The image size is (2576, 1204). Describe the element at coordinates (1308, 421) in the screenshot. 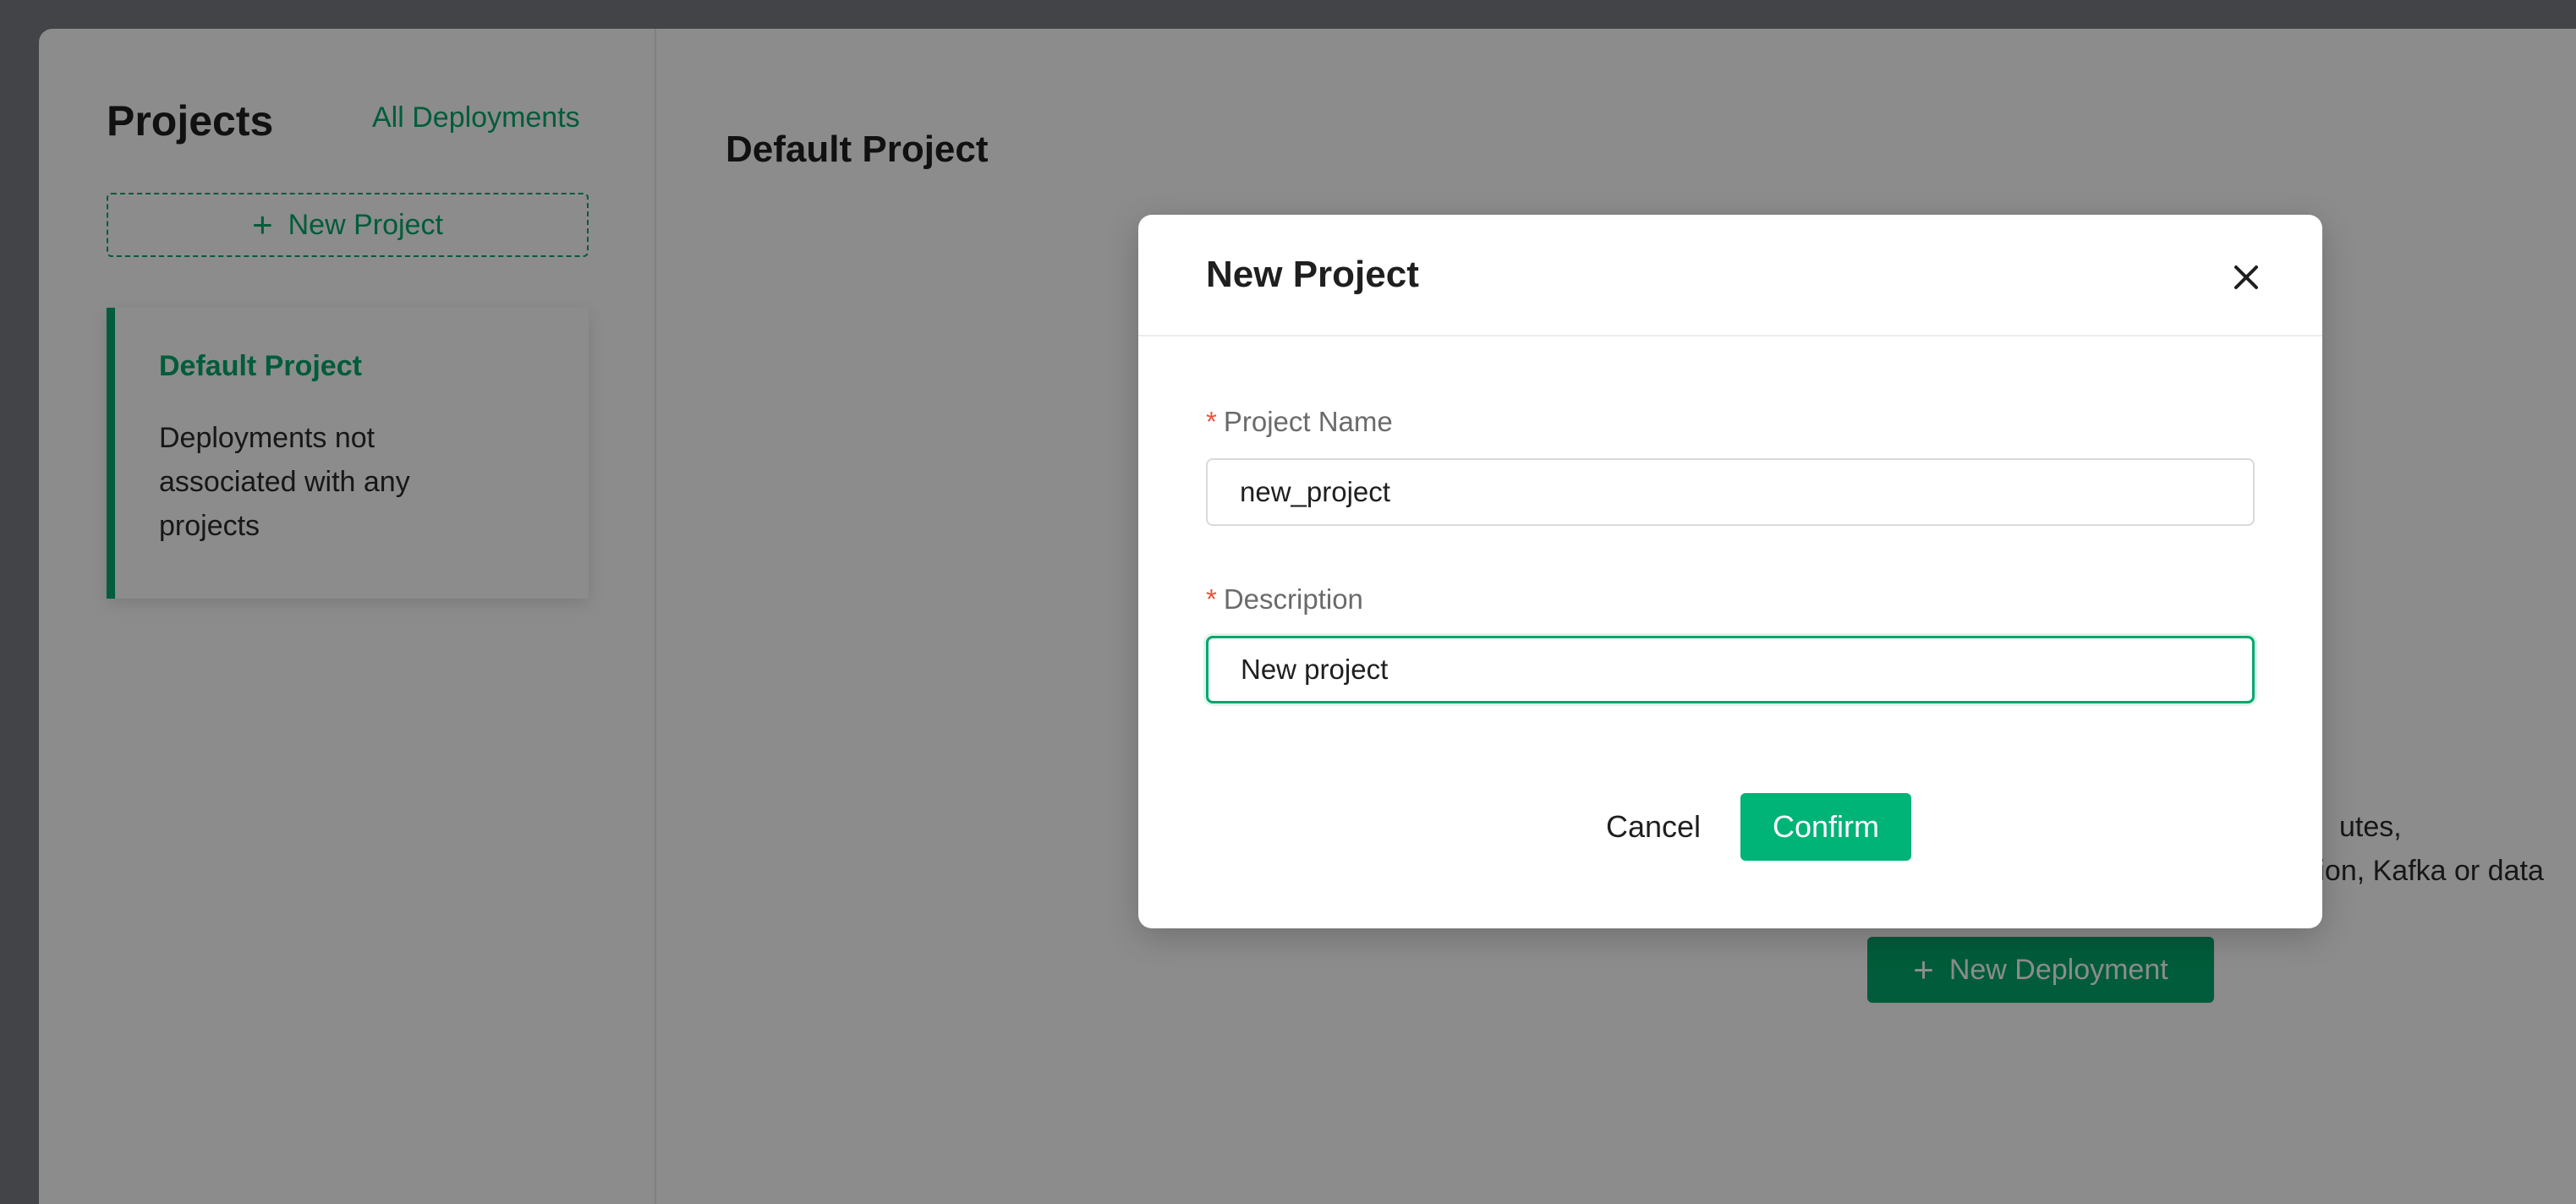

I see `project-name-label-text: Project Name` at that location.